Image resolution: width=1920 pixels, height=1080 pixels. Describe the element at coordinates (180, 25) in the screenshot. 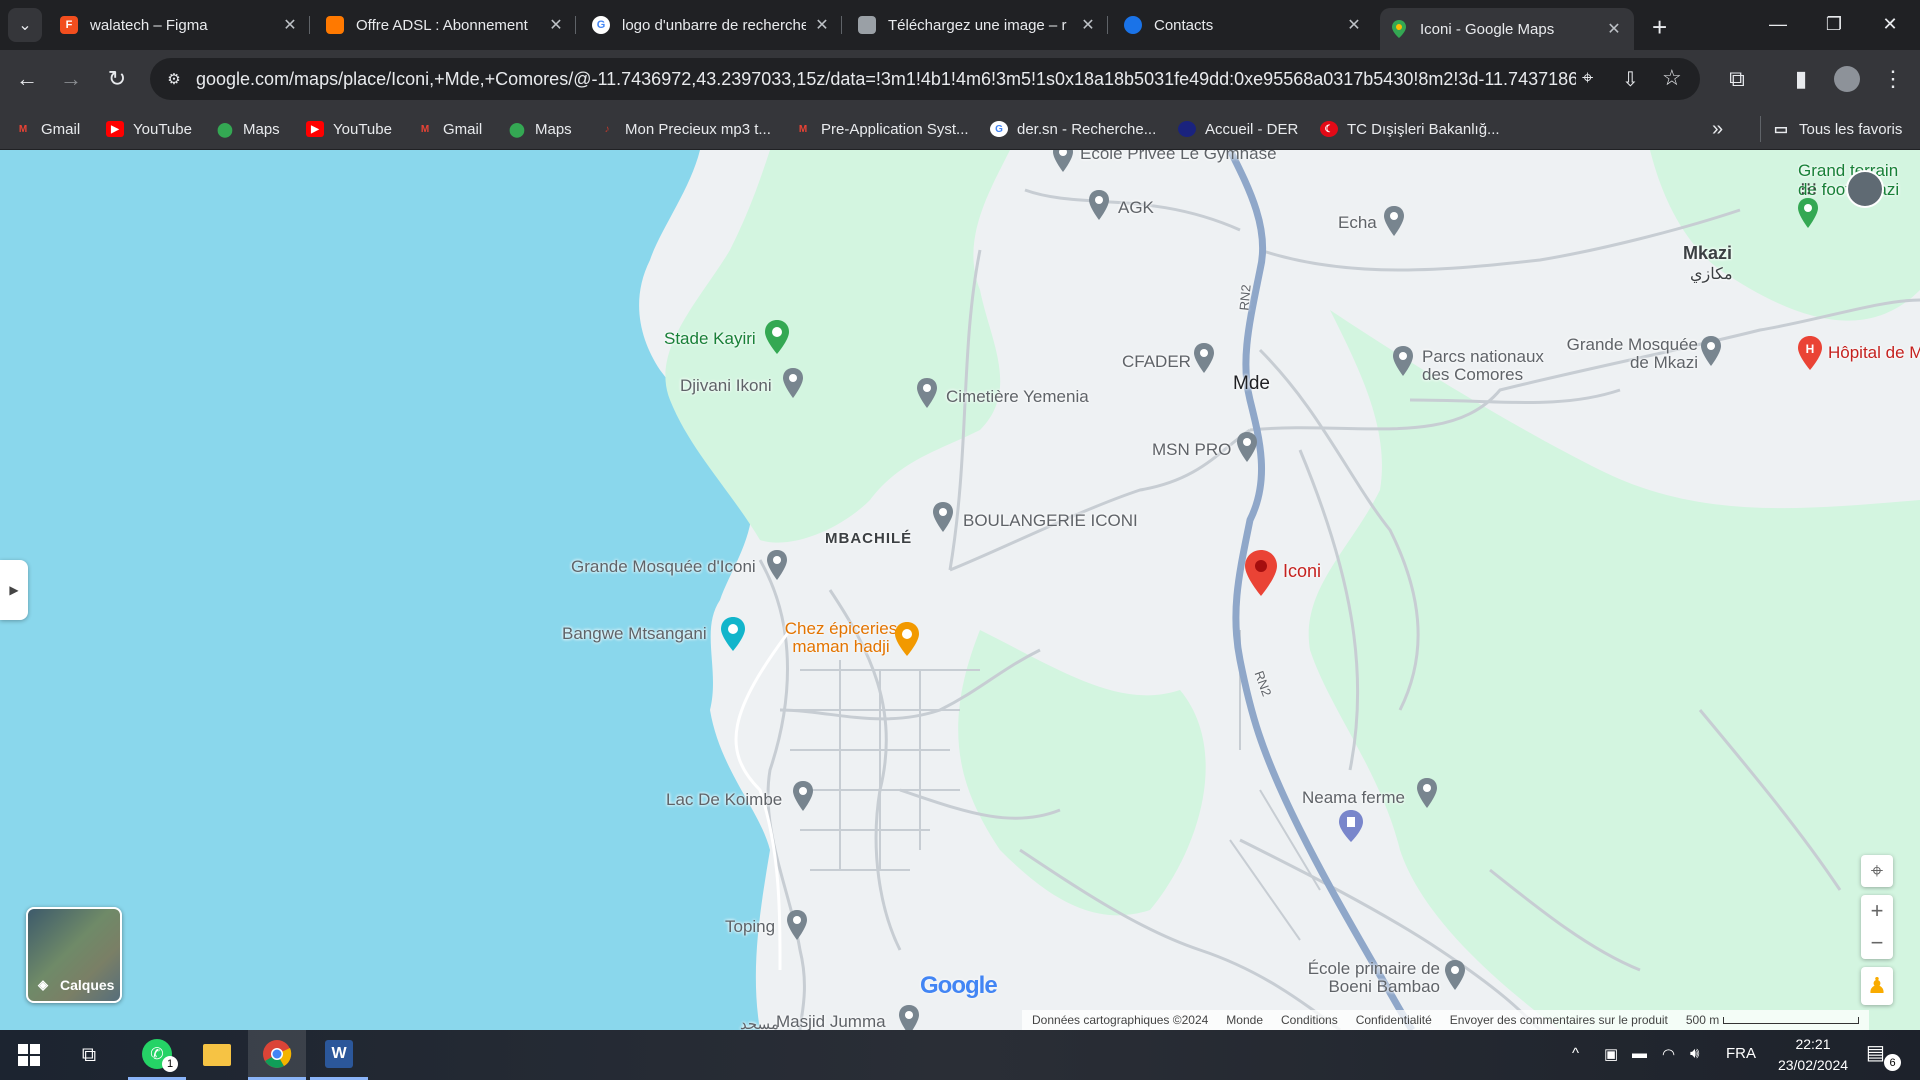

I see `tab-figma: F walatech – Figma ✕` at that location.